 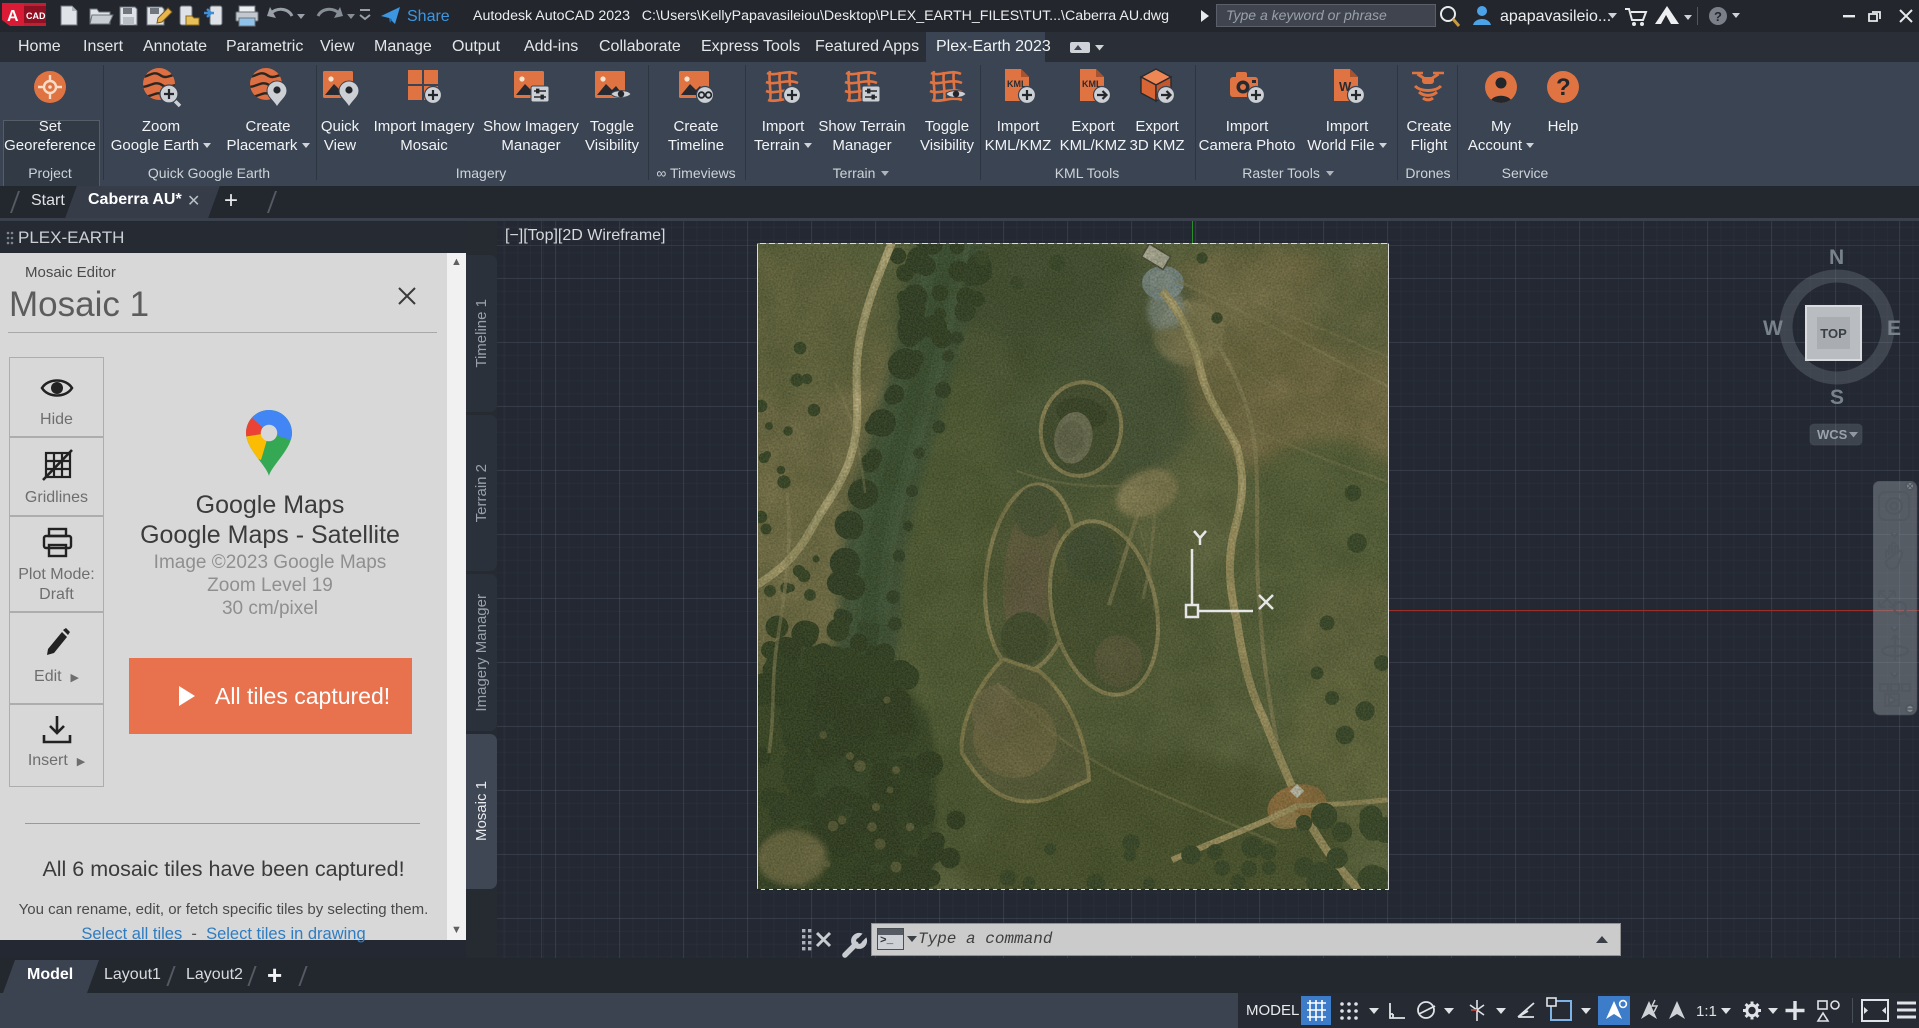 I want to click on svg-text: TOP, so click(x=1833, y=333).